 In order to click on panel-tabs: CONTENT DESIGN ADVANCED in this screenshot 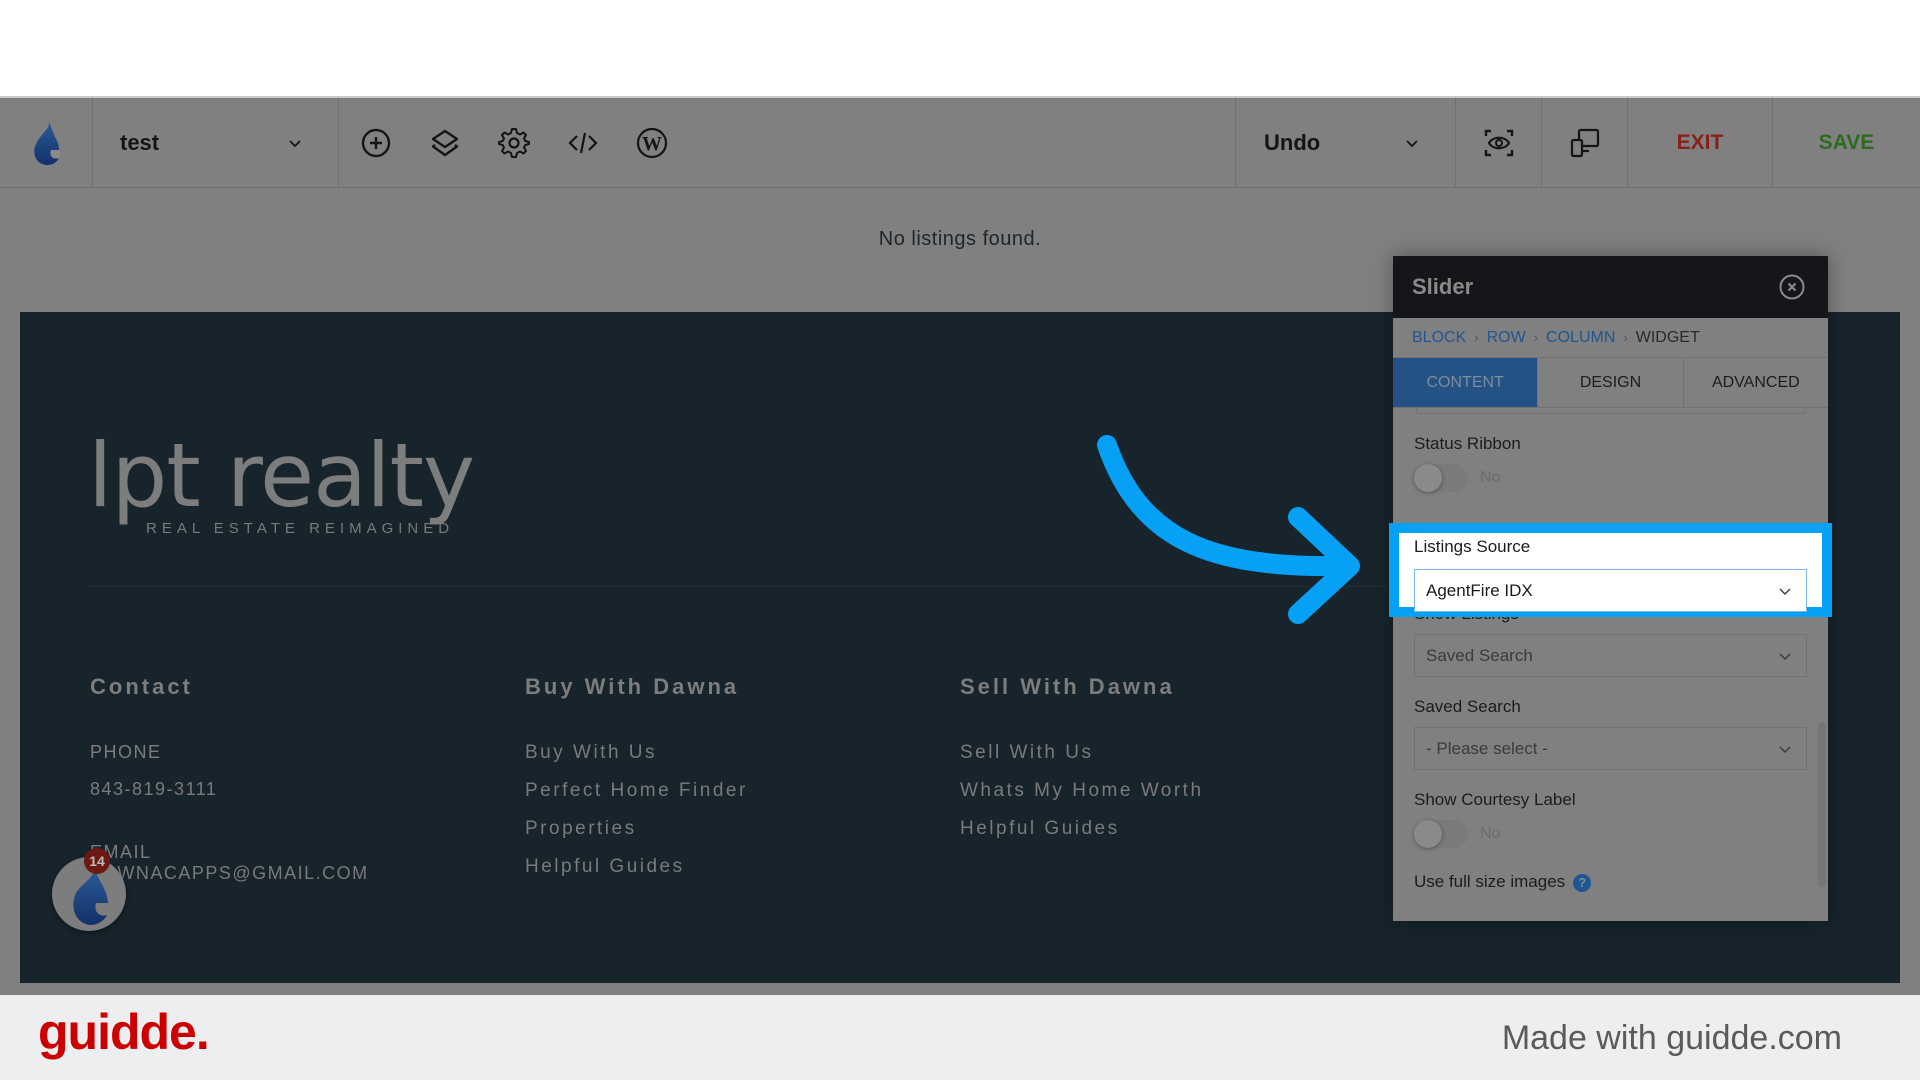, I will do `click(1610, 383)`.